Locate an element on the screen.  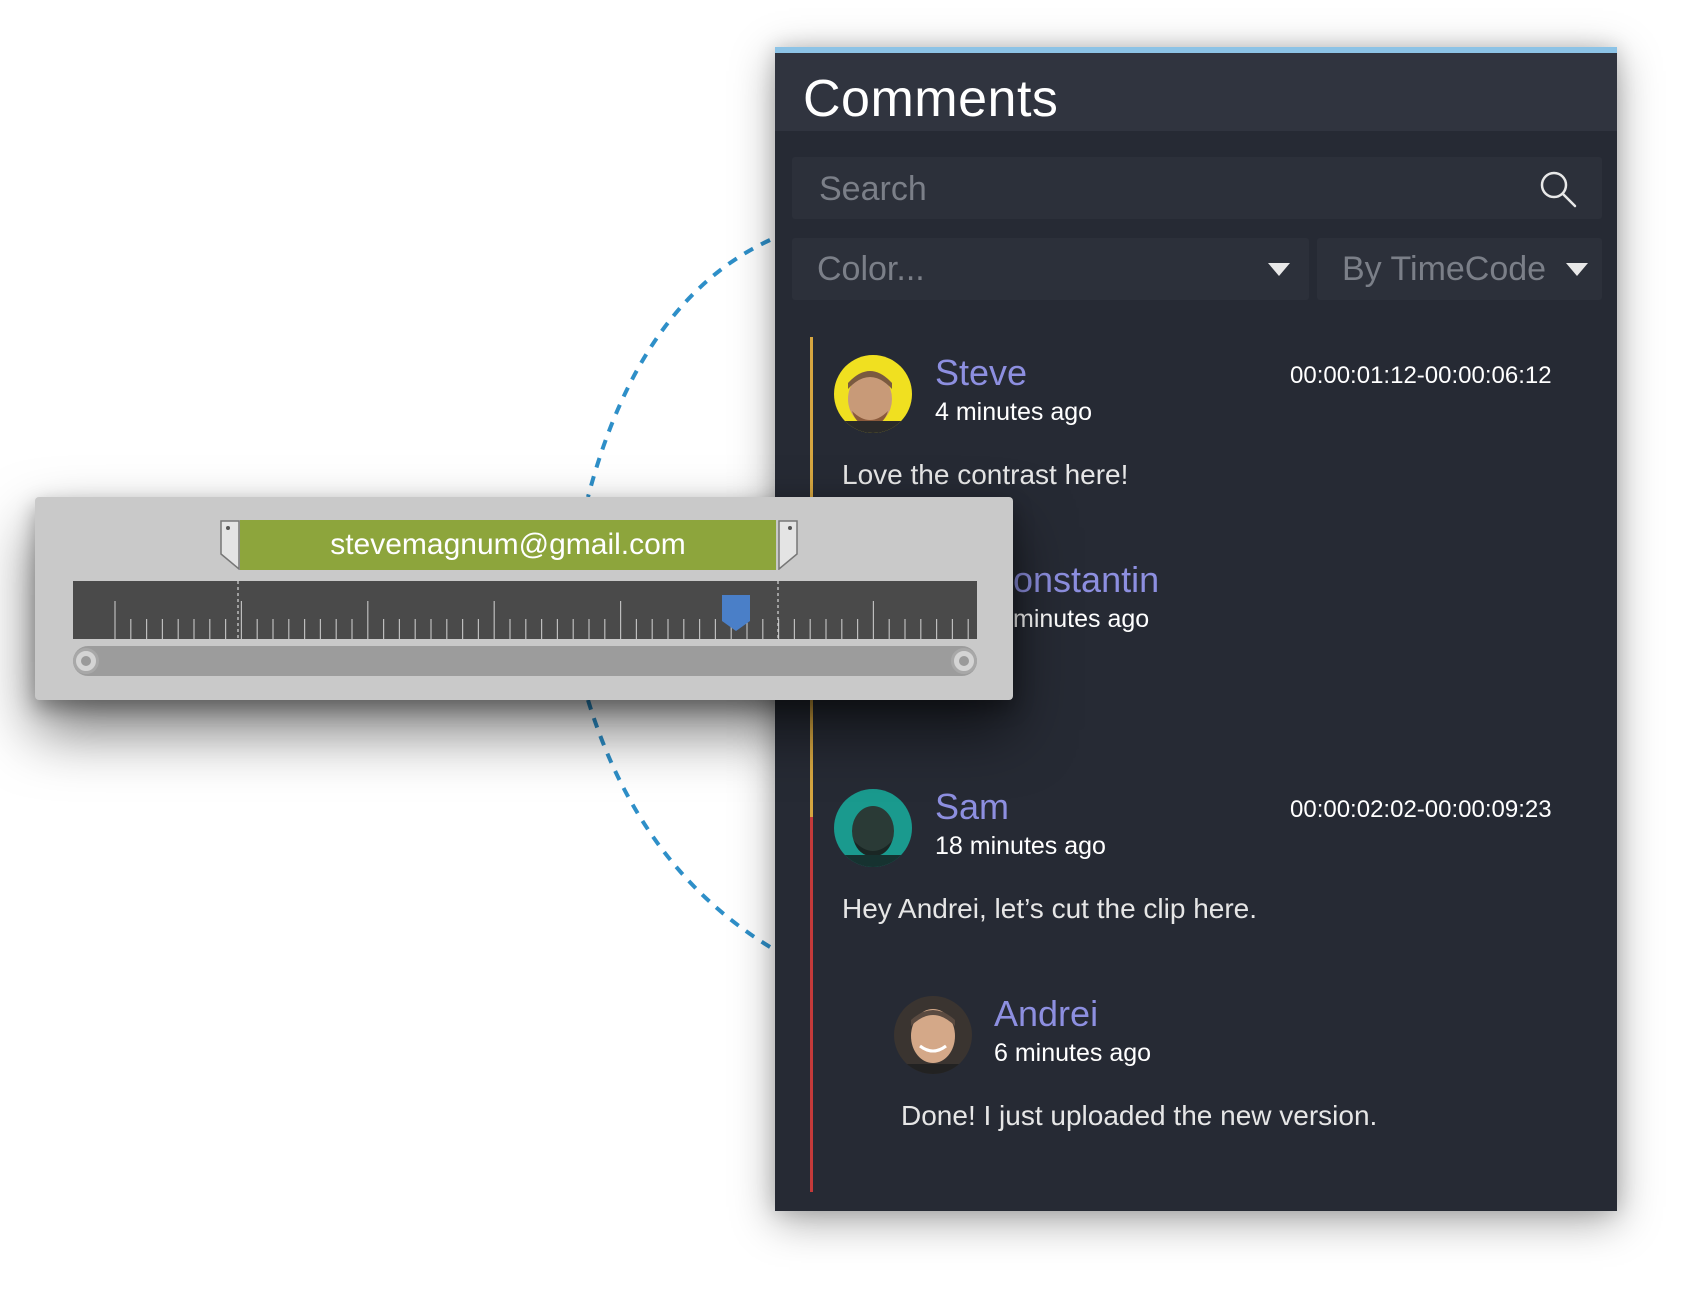
reply-text: Done! I just uploaded the new version. is located at coordinates (1139, 1115).